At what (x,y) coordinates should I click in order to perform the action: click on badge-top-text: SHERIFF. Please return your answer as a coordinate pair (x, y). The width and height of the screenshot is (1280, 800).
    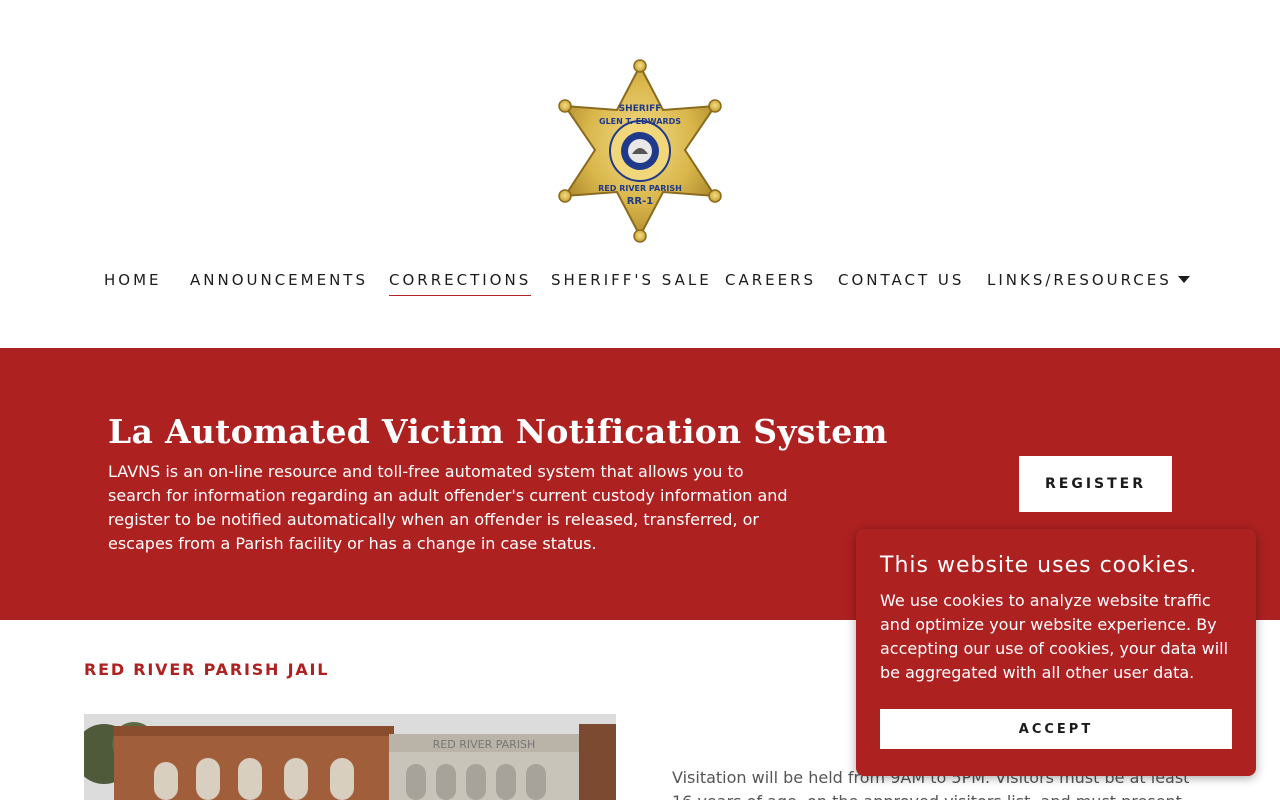
    Looking at the image, I should click on (640, 109).